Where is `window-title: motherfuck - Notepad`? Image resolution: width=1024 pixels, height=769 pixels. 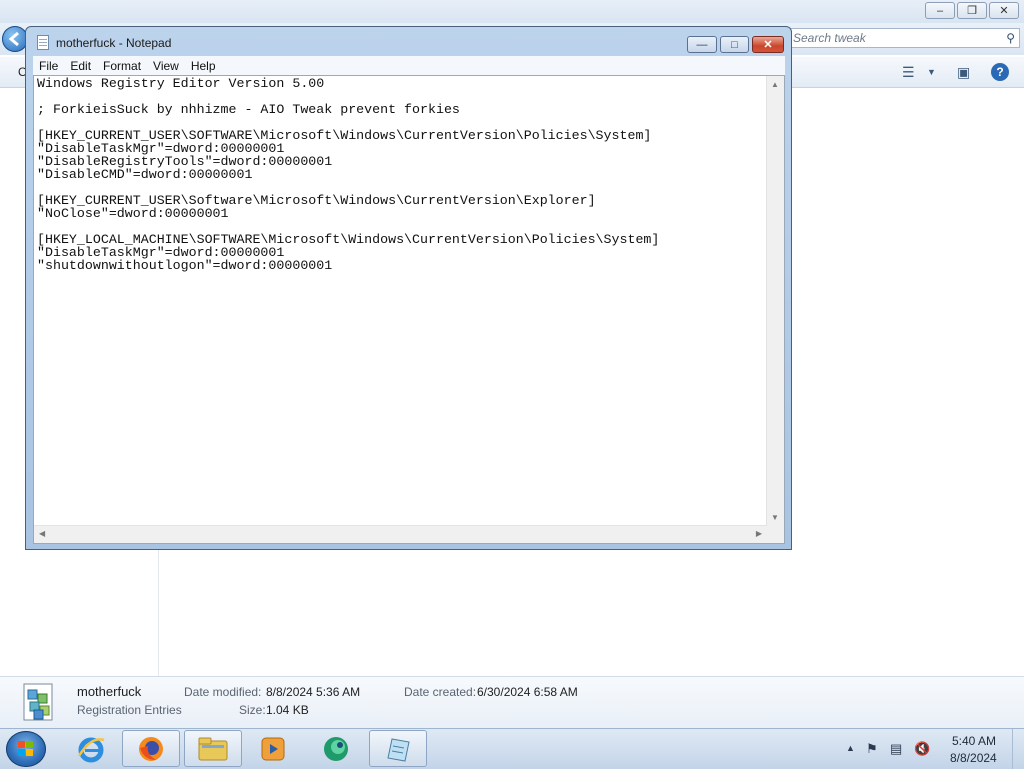
window-title: motherfuck - Notepad is located at coordinates (114, 43).